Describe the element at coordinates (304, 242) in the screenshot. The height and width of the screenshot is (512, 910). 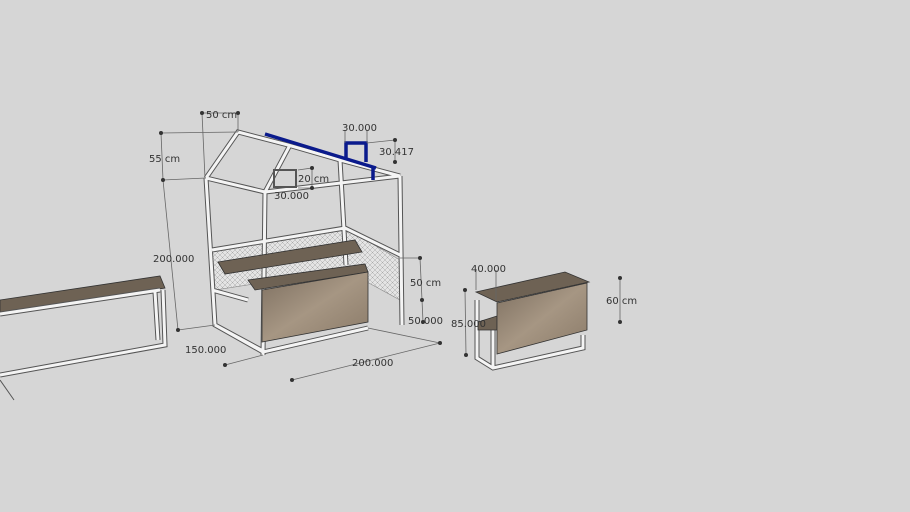
I see `house-frame-model` at that location.